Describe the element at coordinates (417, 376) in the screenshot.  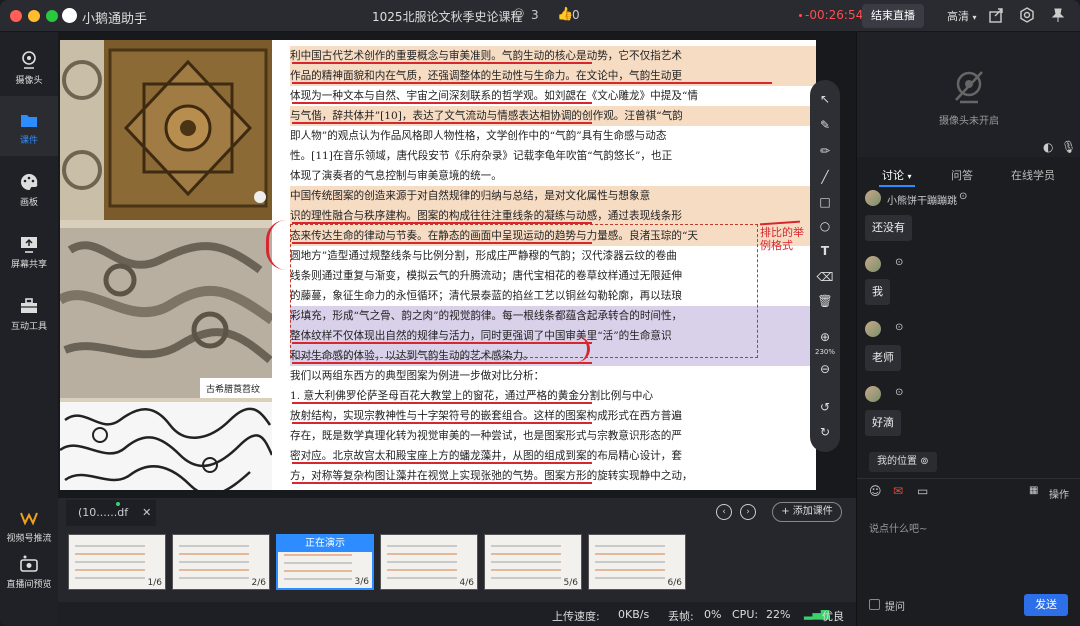
I see `slide-text-line: 我们以两组东西方的典型图案为例进一步做对比分析：` at that location.